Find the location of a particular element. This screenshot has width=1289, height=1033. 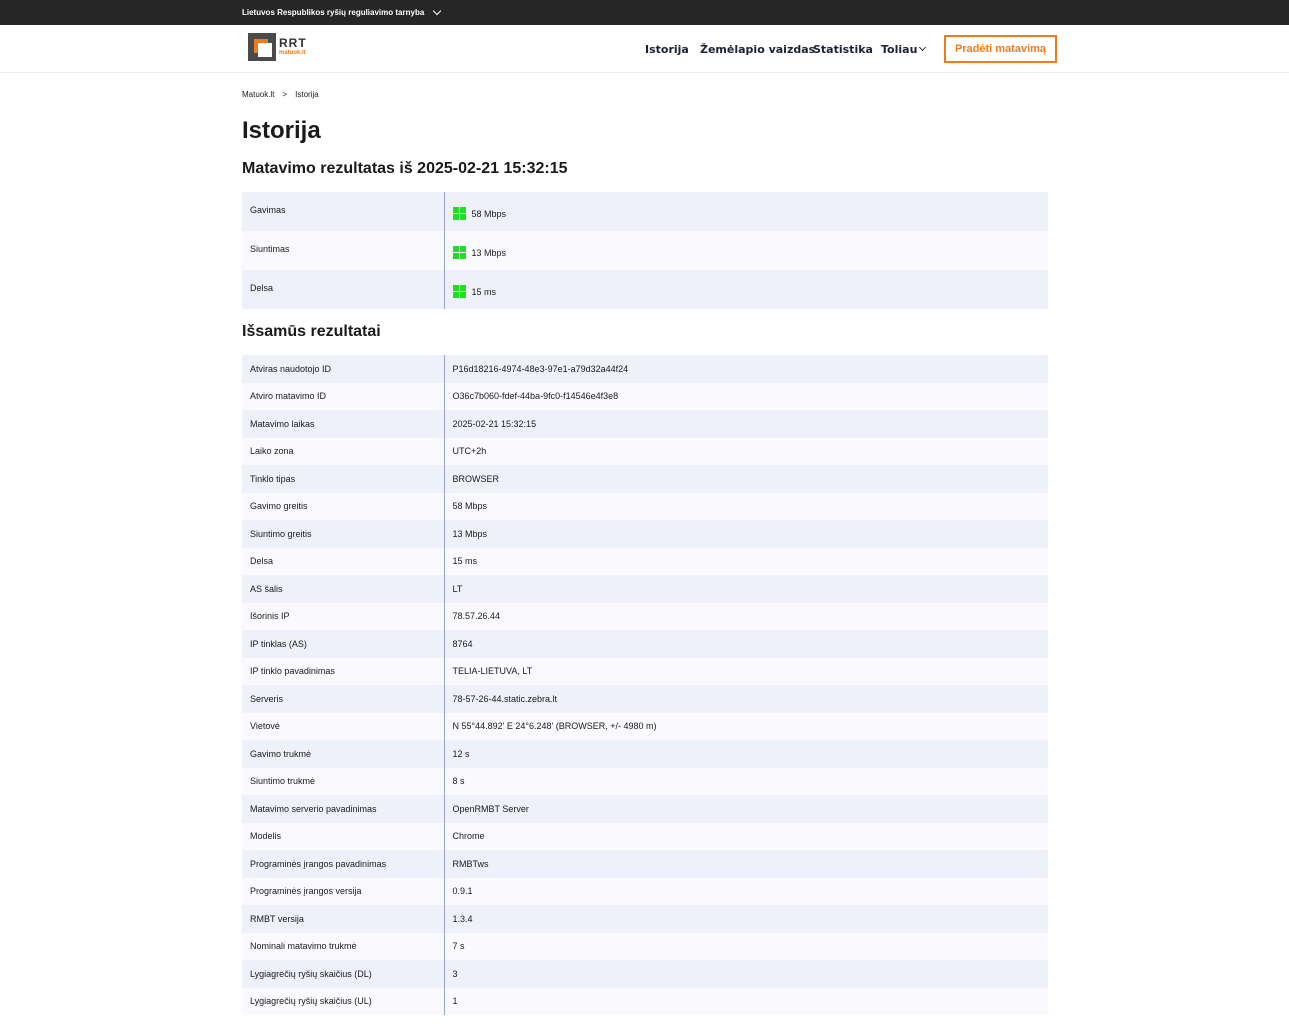

table-row: Gavimas 58 Mbps is located at coordinates (645, 211).